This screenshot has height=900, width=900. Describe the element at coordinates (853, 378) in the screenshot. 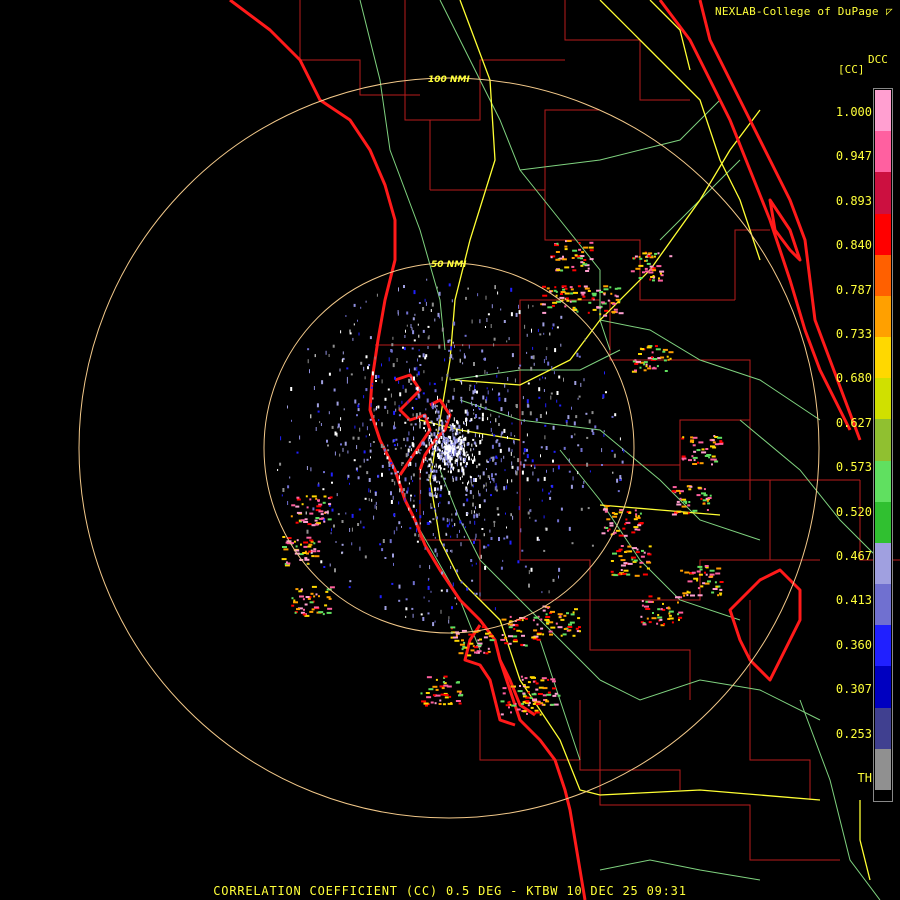

I see `legend-tick: 0.680` at that location.